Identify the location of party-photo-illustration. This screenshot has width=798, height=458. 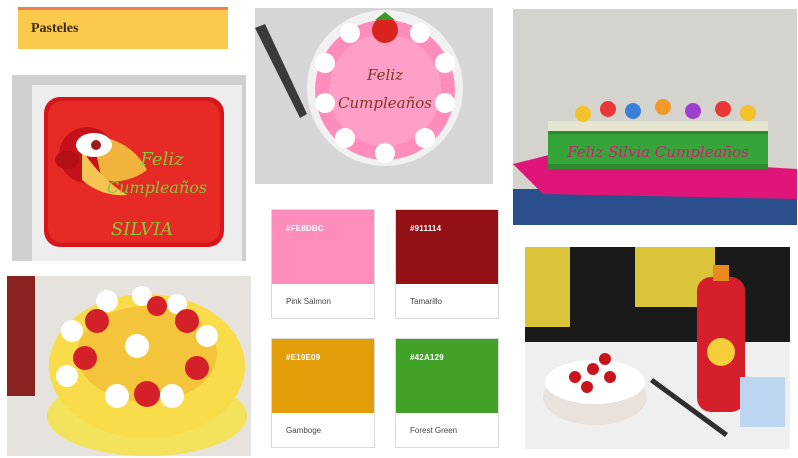
(657, 348).